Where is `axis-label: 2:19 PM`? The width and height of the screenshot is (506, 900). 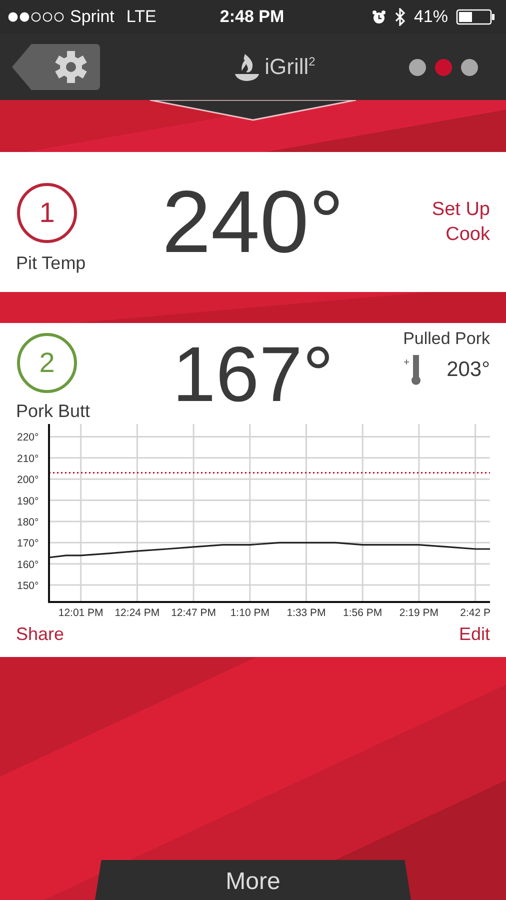 axis-label: 2:19 PM is located at coordinates (418, 613).